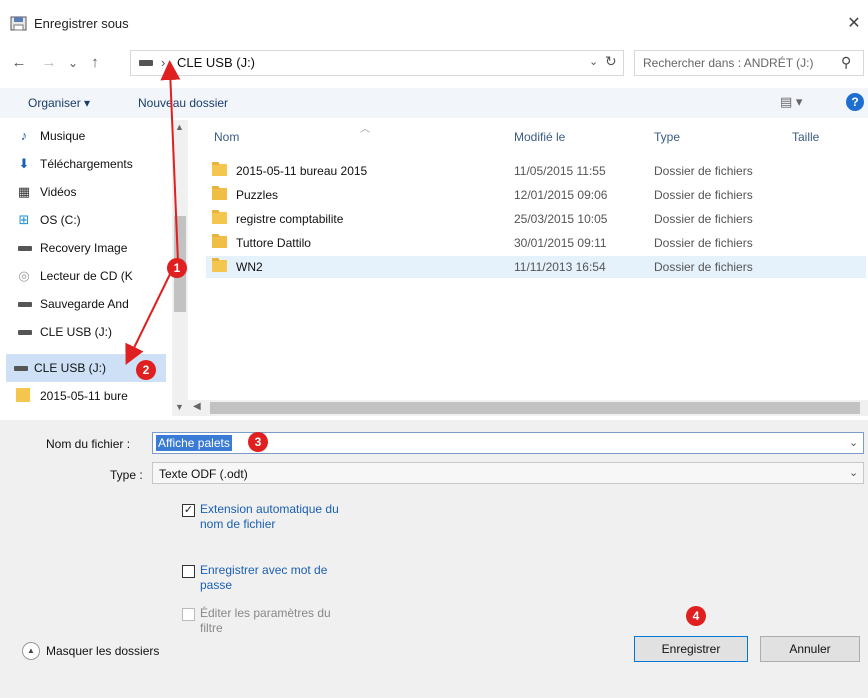 This screenshot has height=698, width=868. Describe the element at coordinates (31, 651) in the screenshot. I see `collapse-up-icon: ▲` at that location.